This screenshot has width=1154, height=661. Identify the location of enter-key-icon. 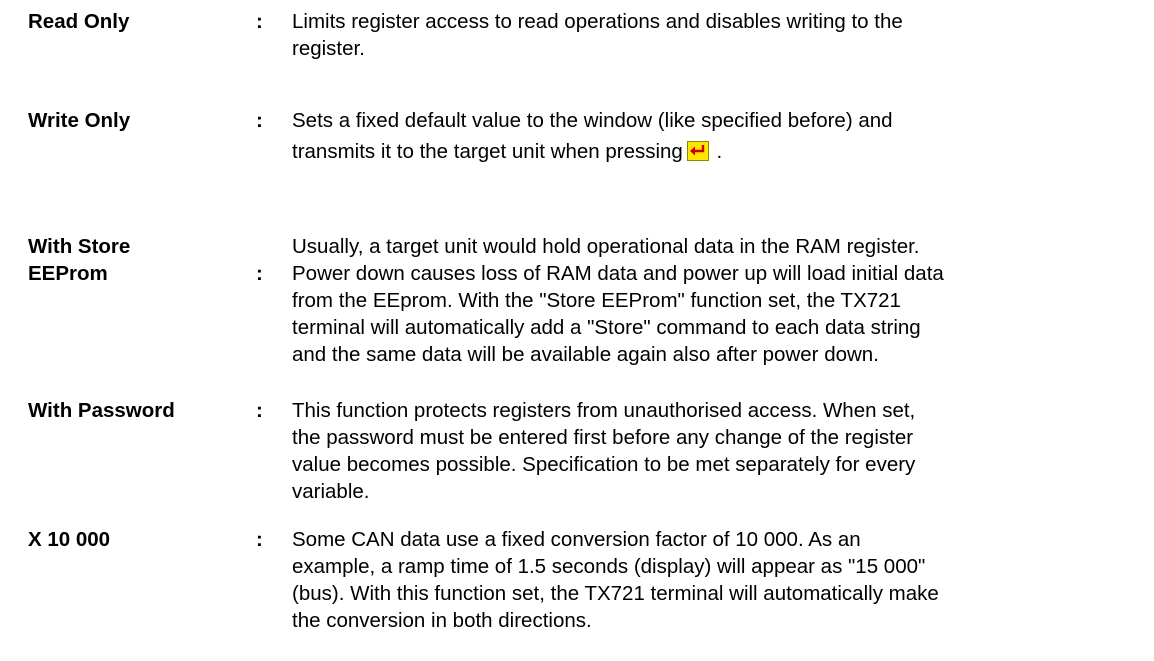
(697, 151).